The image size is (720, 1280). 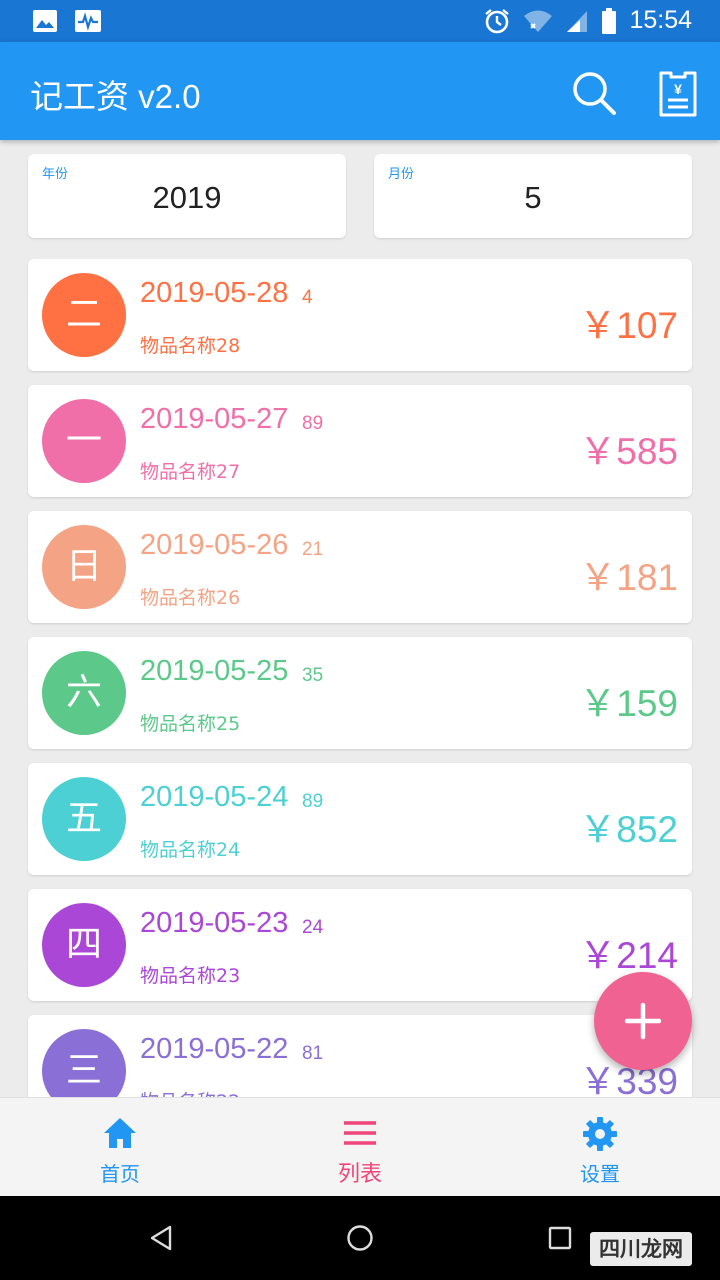 What do you see at coordinates (600, 1134) in the screenshot?
I see `gear-icon` at bounding box center [600, 1134].